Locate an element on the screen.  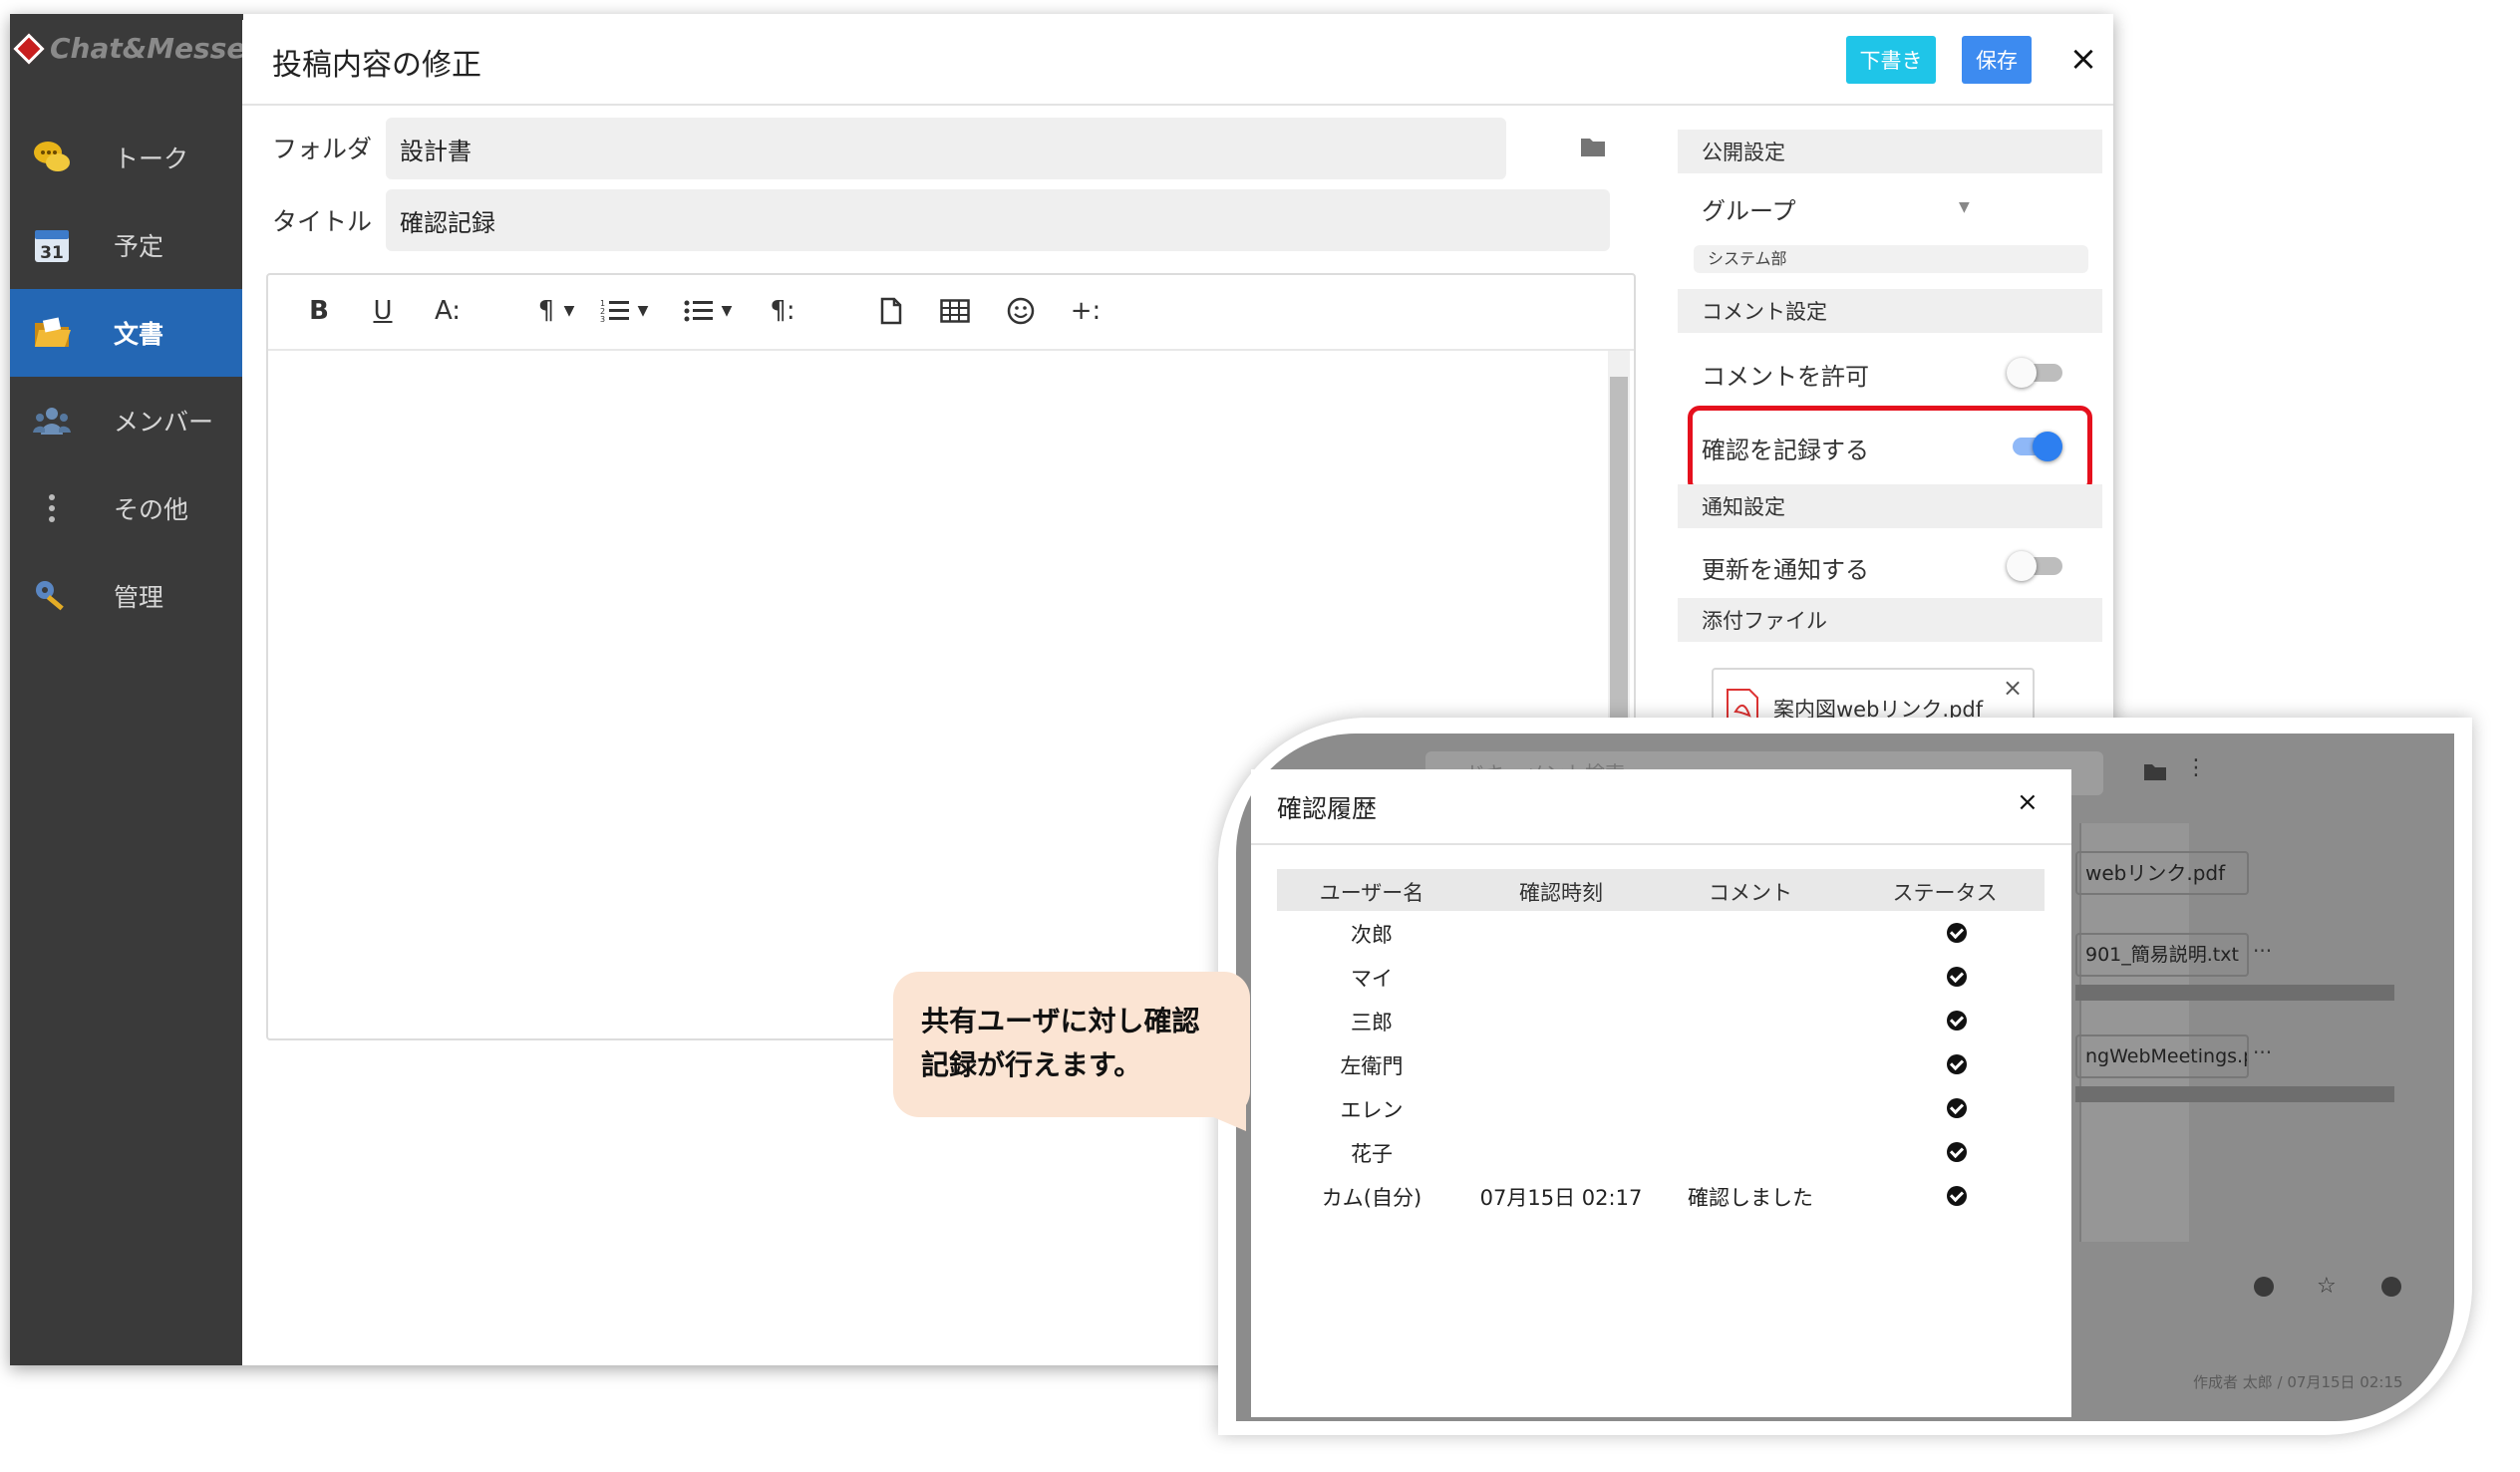
column-header-comment: コメント is located at coordinates (1750, 893).